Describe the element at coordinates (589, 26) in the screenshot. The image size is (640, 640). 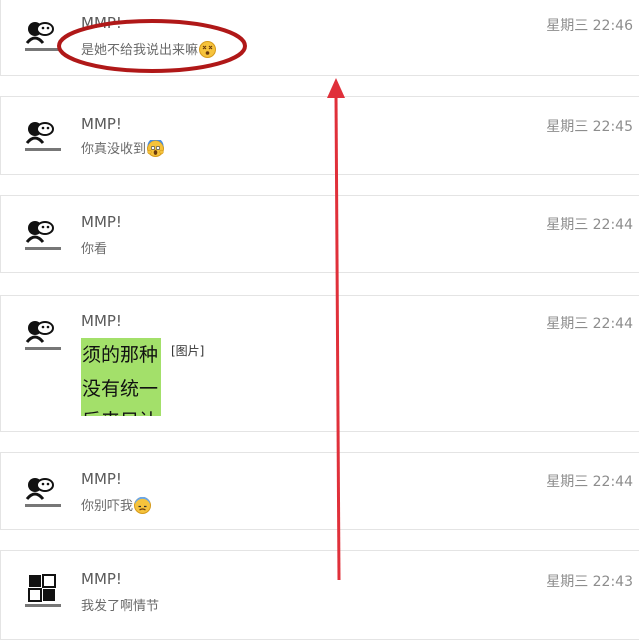
I see `message-time: 星期三 22:46` at that location.